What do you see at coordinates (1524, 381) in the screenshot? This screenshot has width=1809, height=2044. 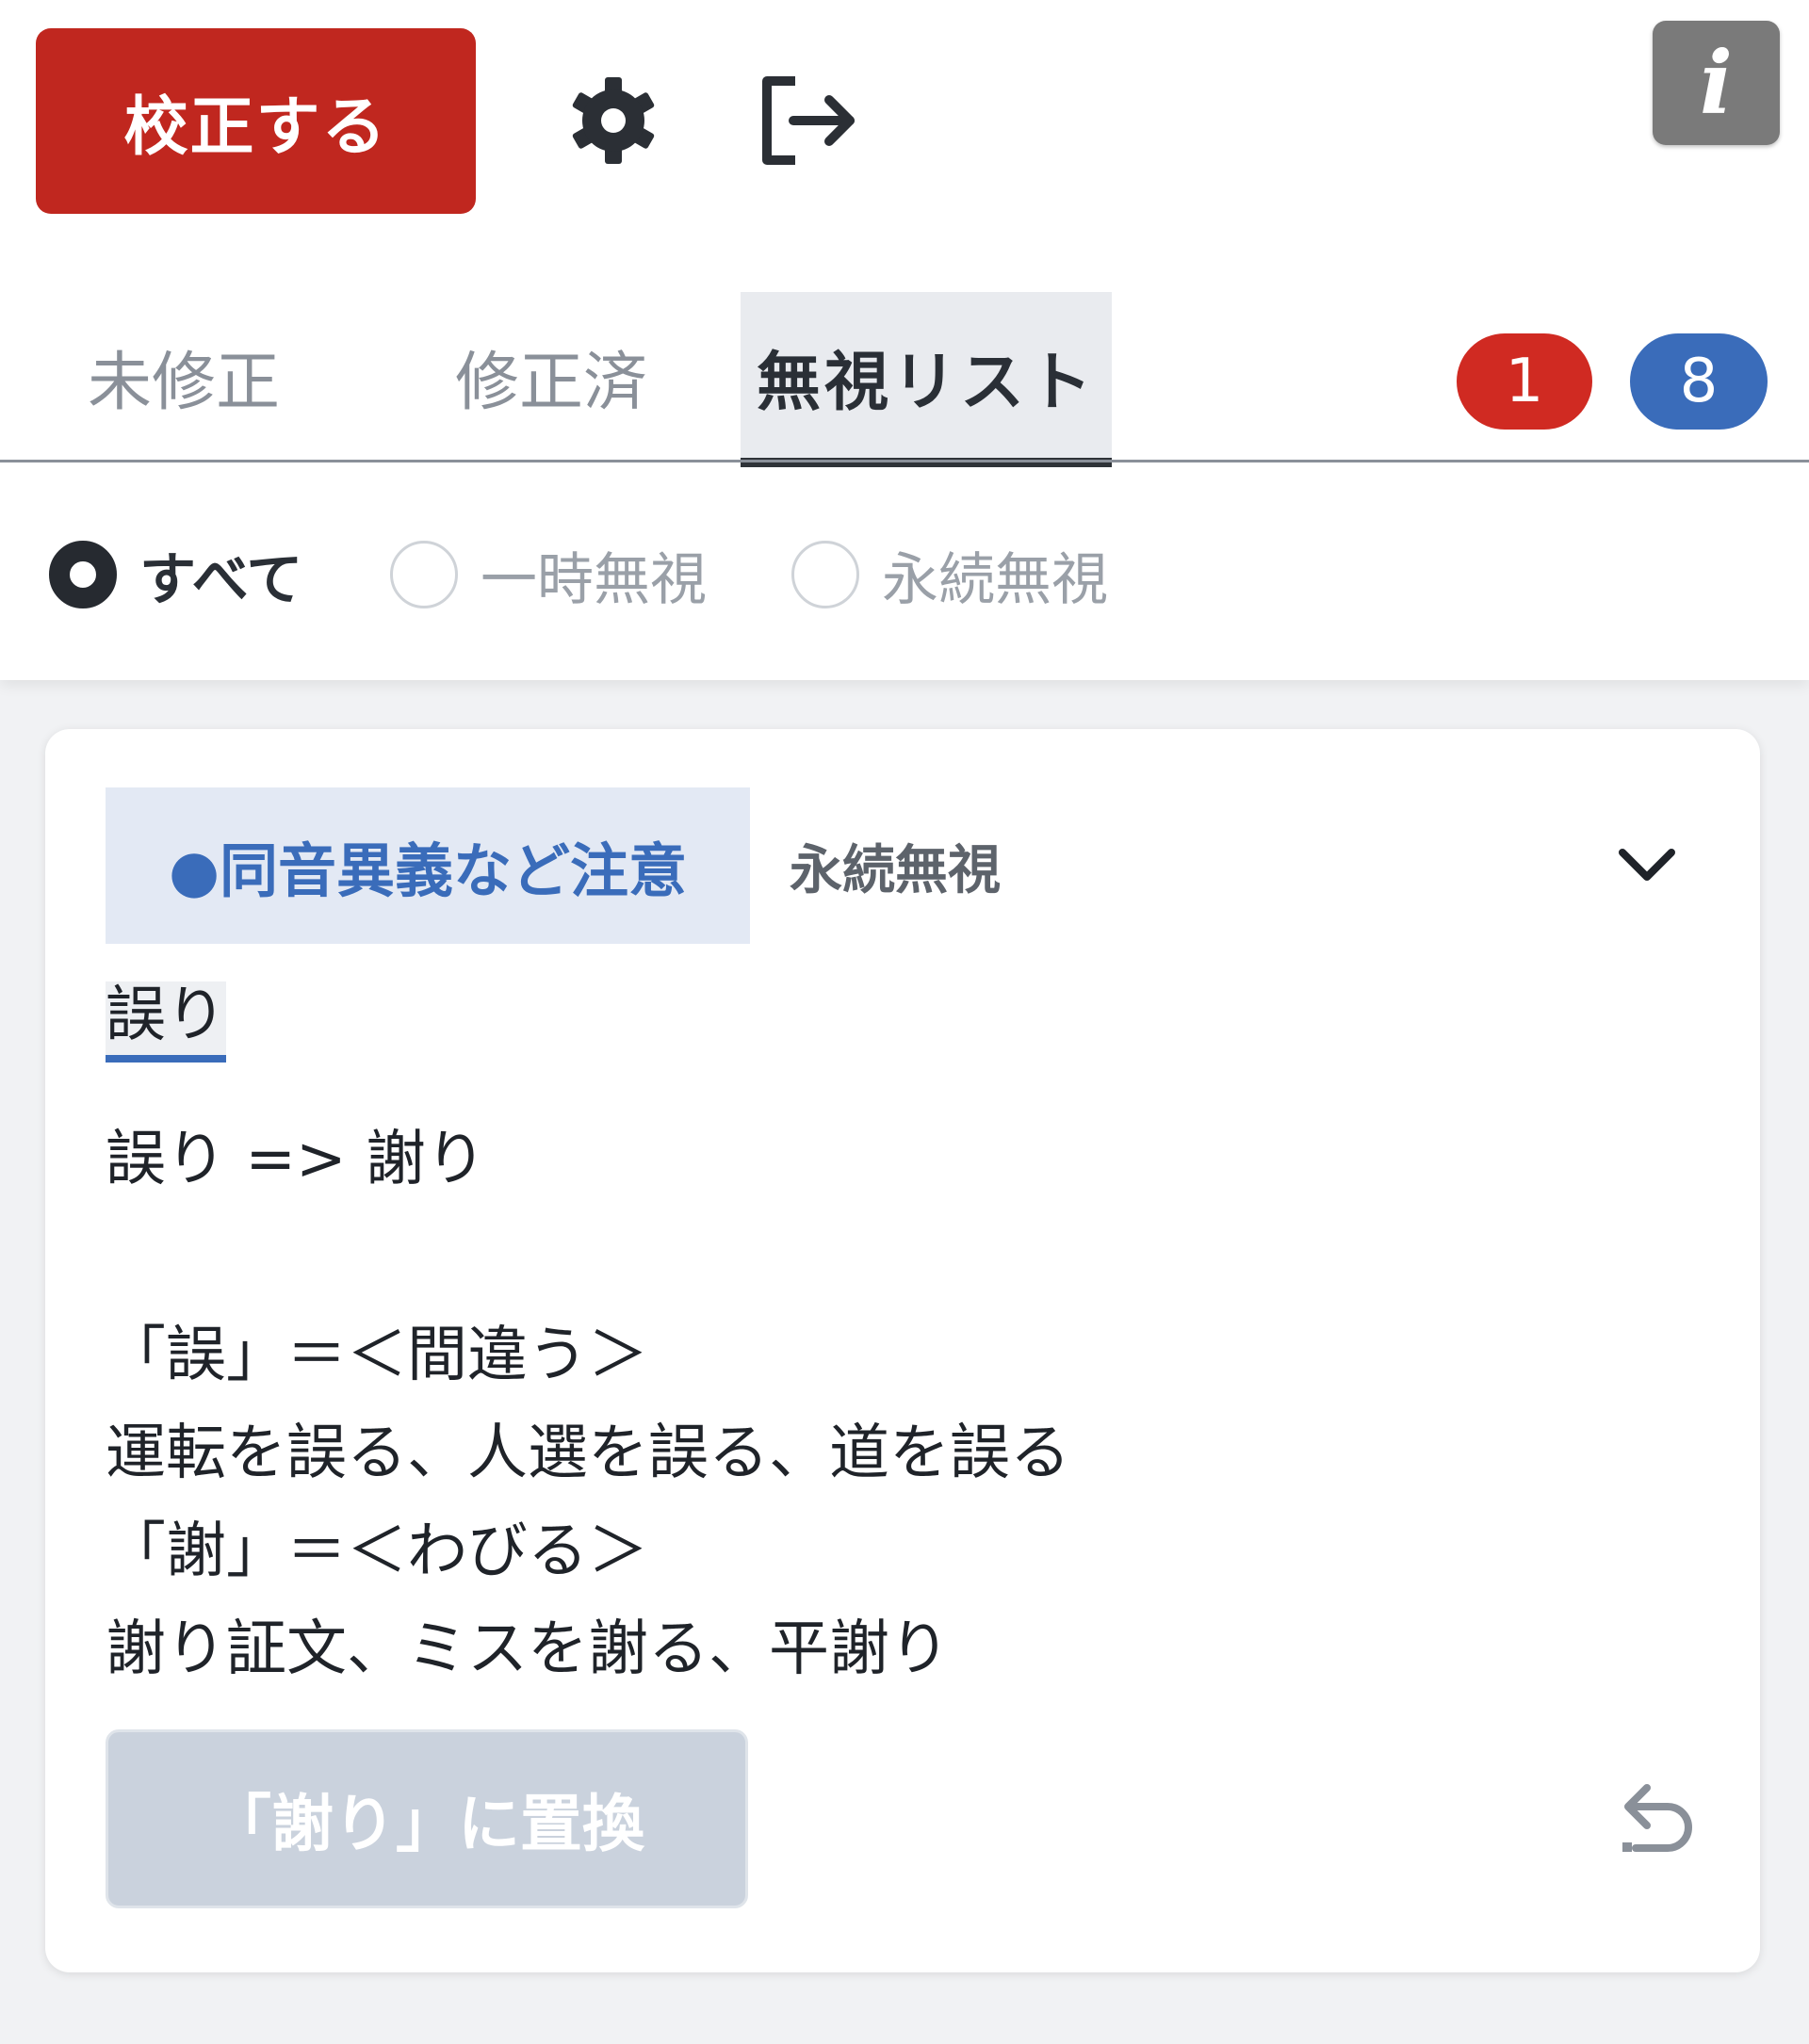 I see `unfixed-count-badge: 1` at bounding box center [1524, 381].